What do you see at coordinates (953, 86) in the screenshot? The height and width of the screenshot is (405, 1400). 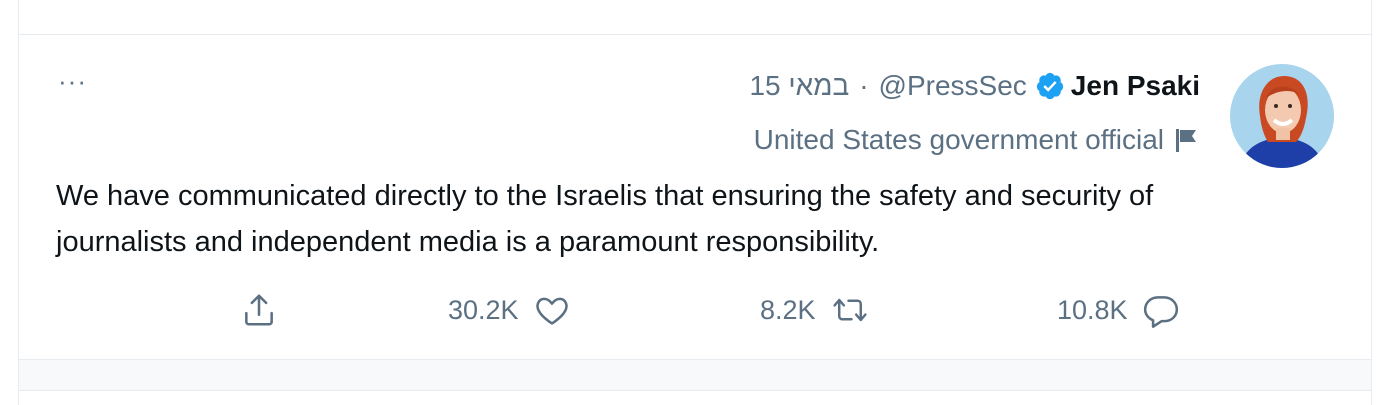 I see `author-handle: @PressSec` at bounding box center [953, 86].